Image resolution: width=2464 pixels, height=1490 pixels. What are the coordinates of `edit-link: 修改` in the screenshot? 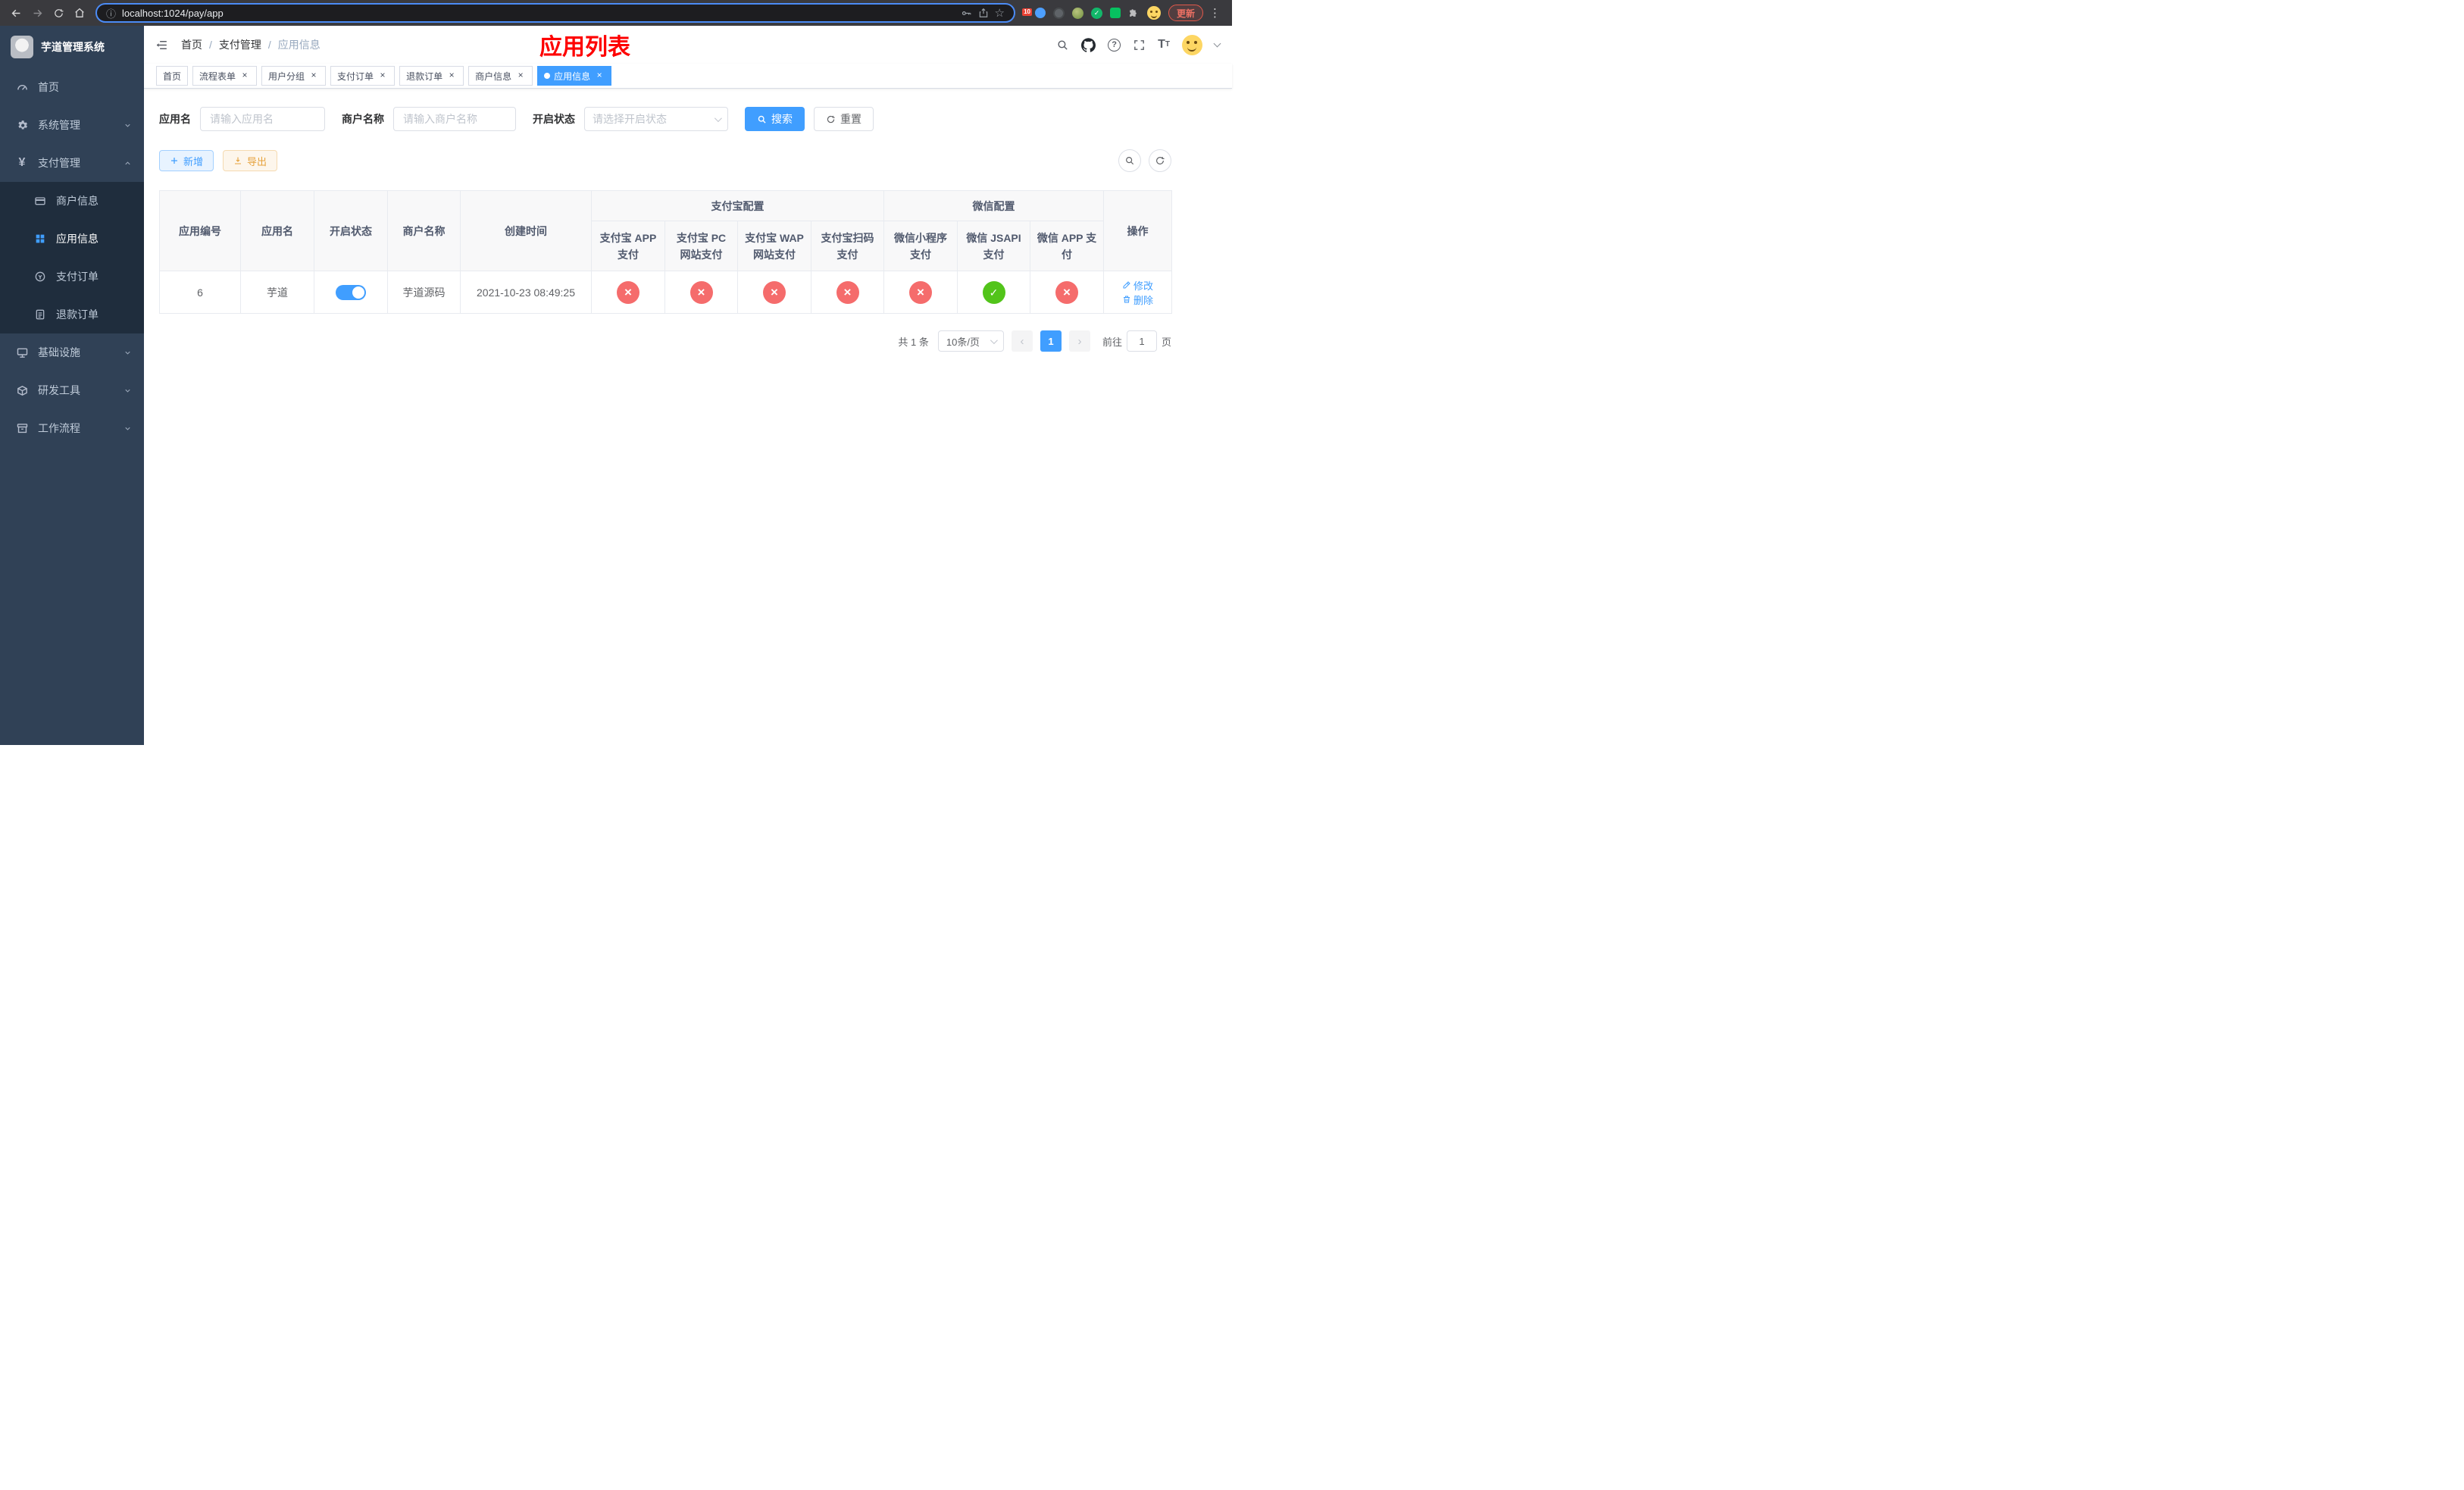 It's located at (1137, 286).